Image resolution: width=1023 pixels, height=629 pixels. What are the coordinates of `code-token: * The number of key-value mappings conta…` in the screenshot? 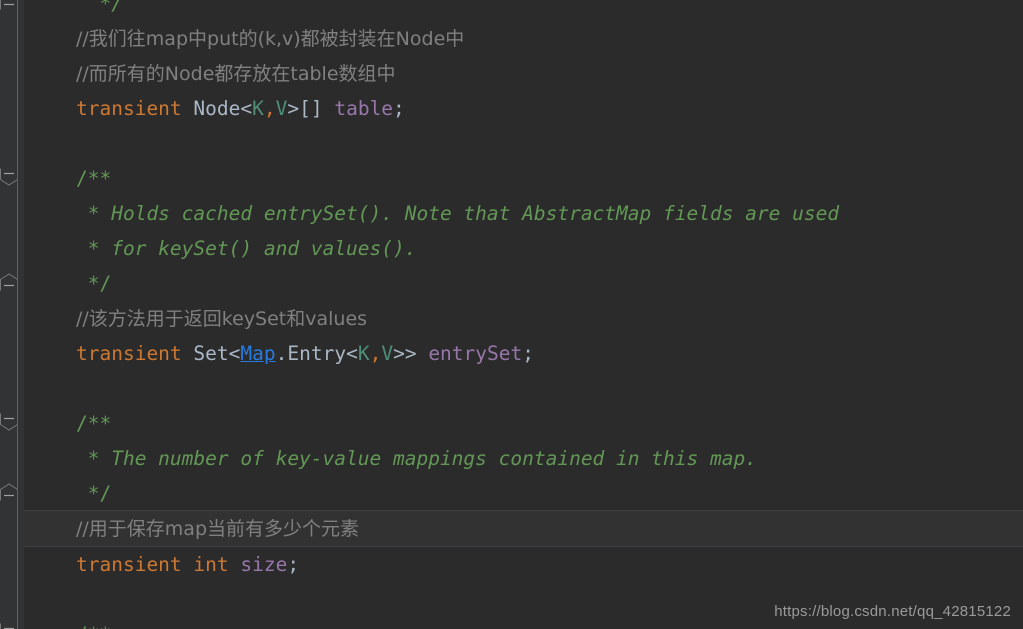 It's located at (416, 458).